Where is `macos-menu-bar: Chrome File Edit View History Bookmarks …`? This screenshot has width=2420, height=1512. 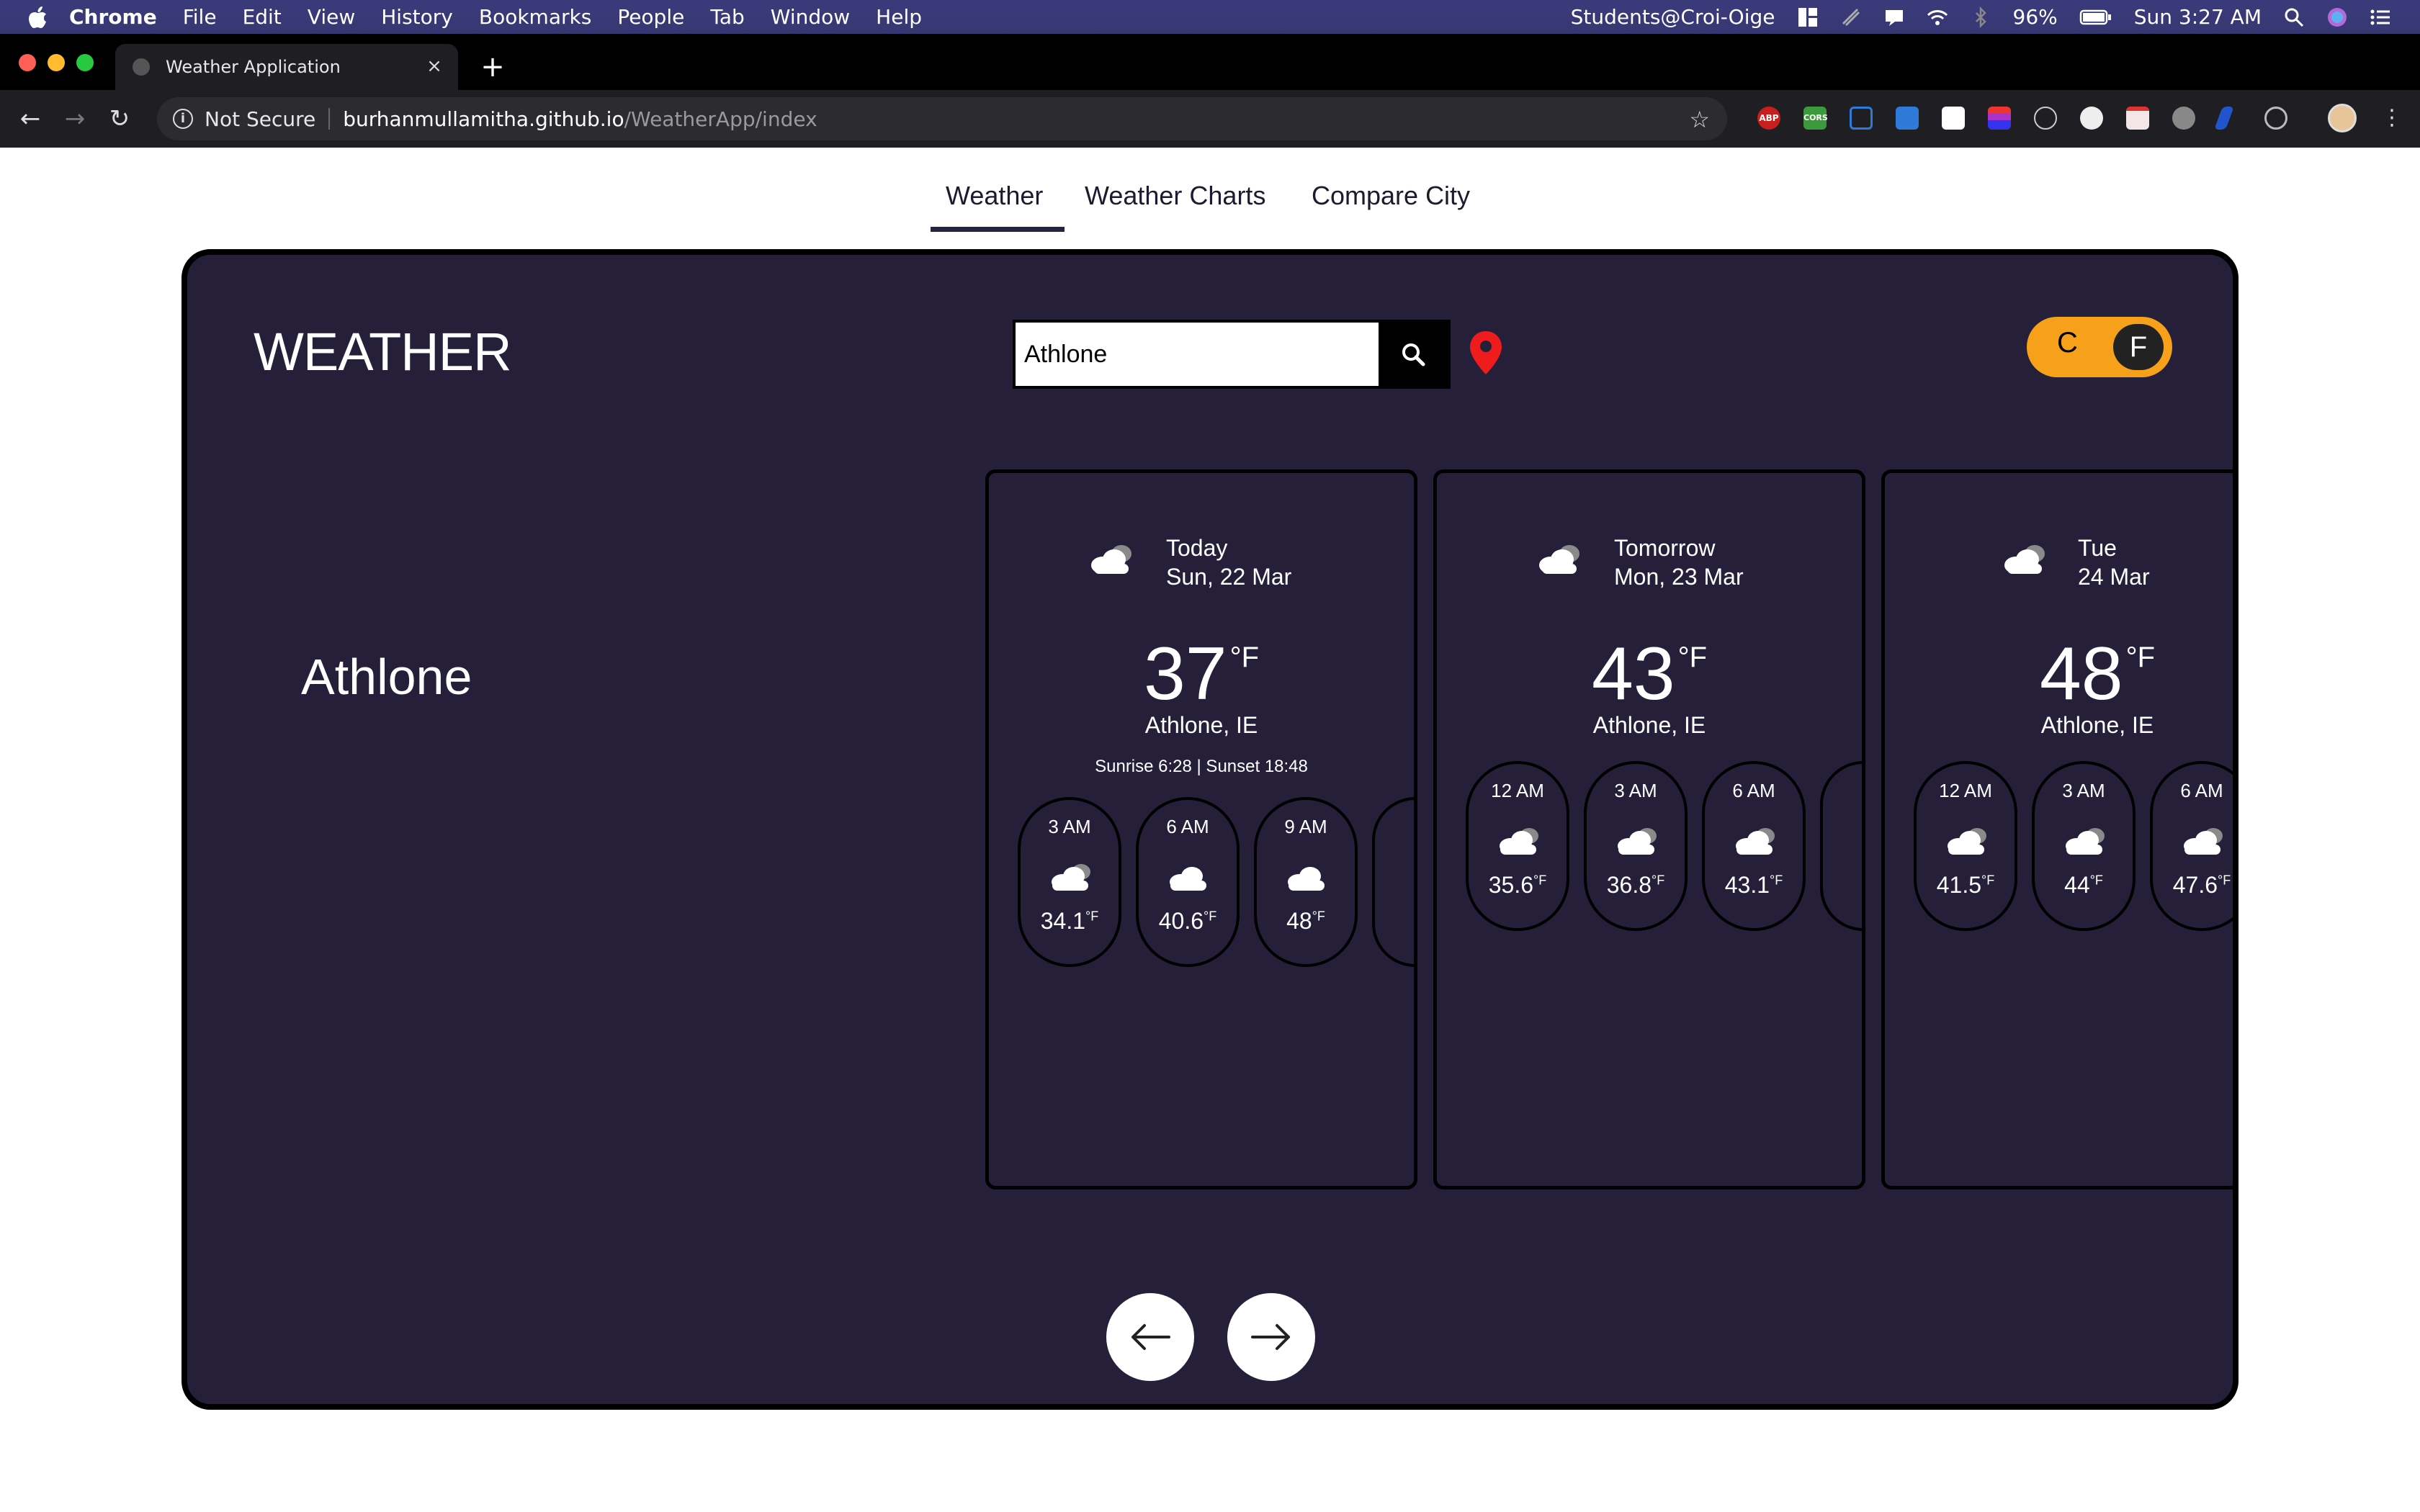 macos-menu-bar: Chrome File Edit View History Bookmarks … is located at coordinates (1210, 17).